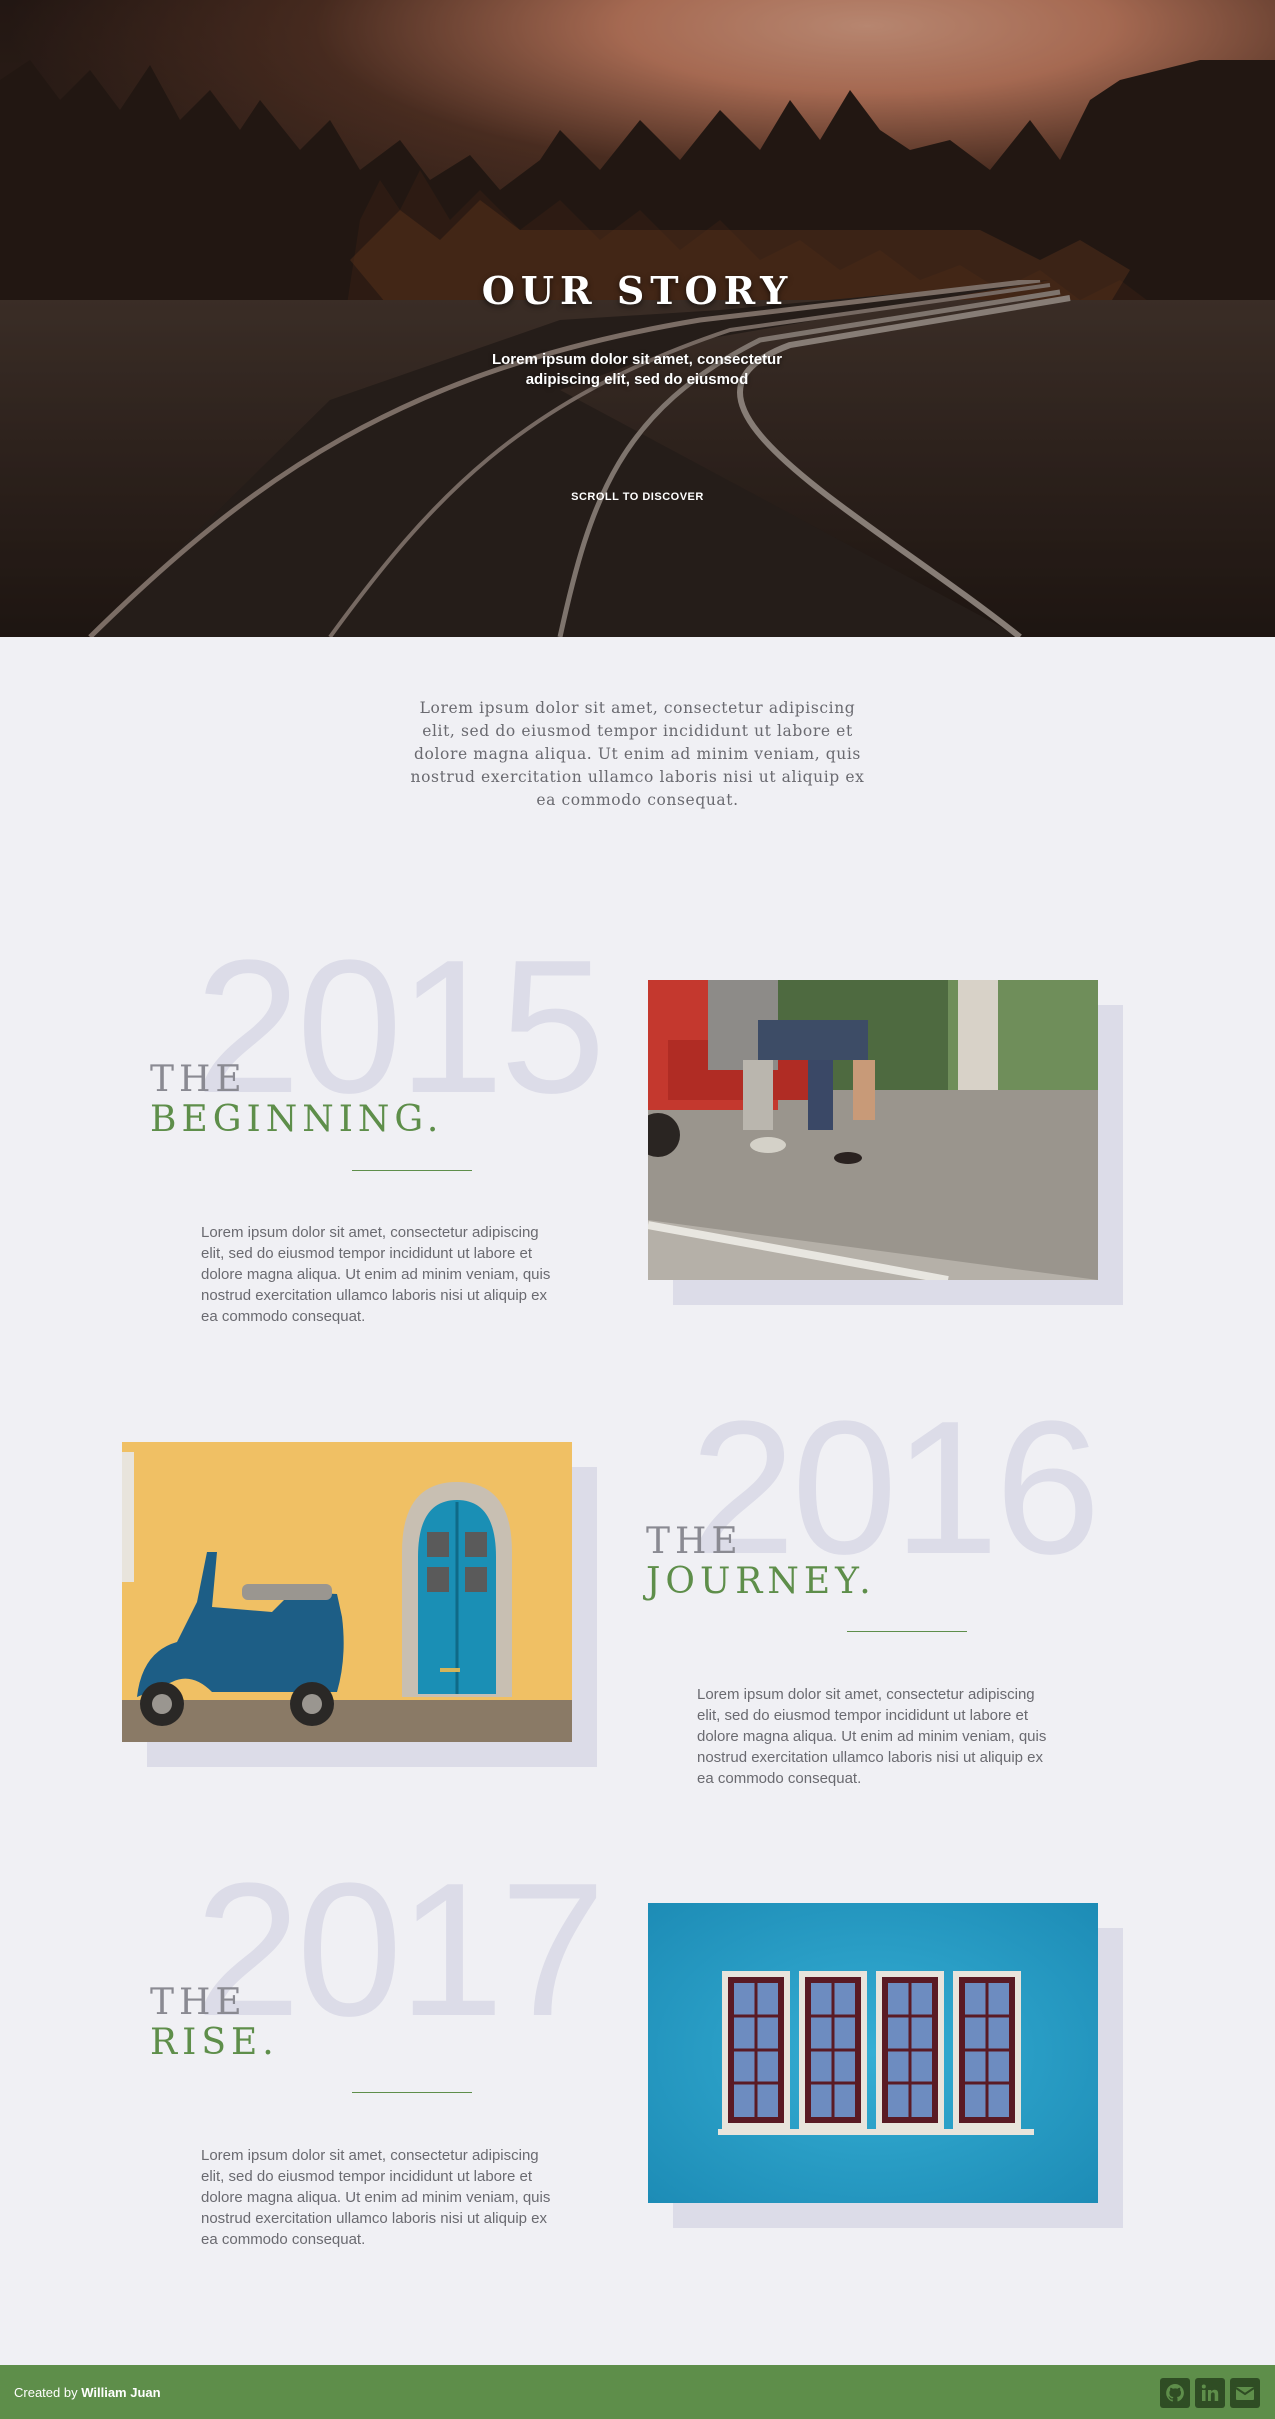 This screenshot has height=2419, width=1275. What do you see at coordinates (214, 2042) in the screenshot?
I see `section-heading-rise: RISE.` at bounding box center [214, 2042].